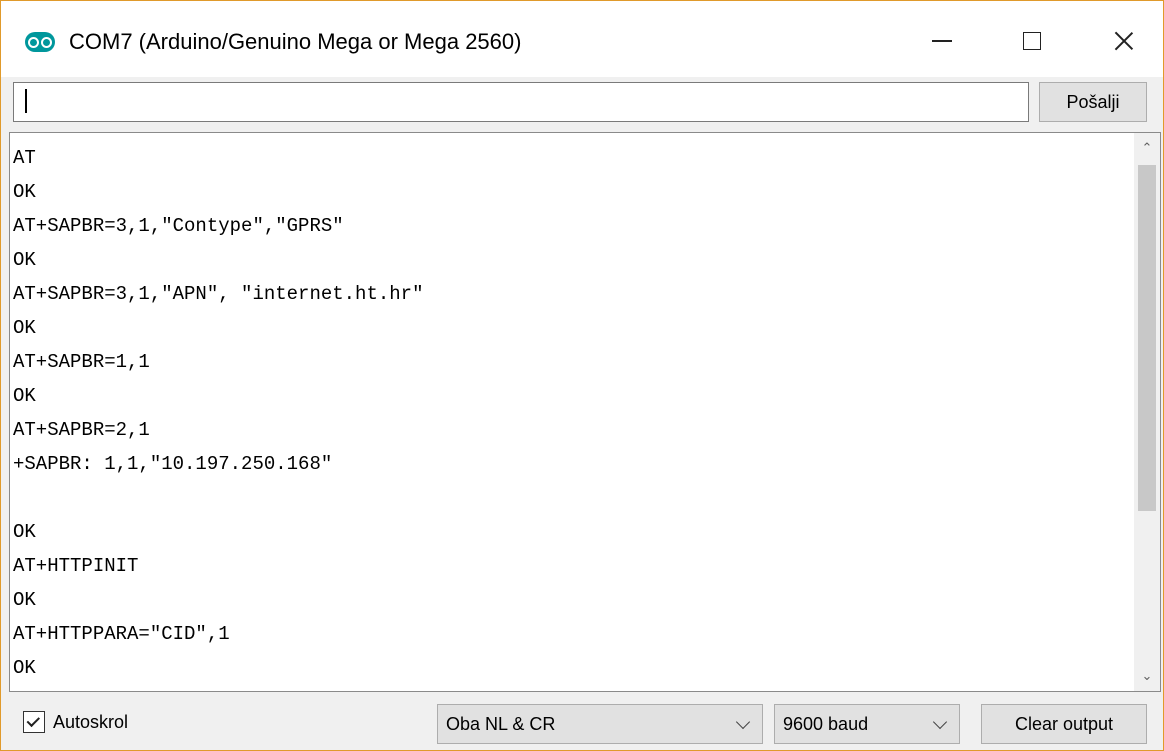 This screenshot has width=1164, height=751. What do you see at coordinates (26, 101) in the screenshot?
I see `text-caret` at bounding box center [26, 101].